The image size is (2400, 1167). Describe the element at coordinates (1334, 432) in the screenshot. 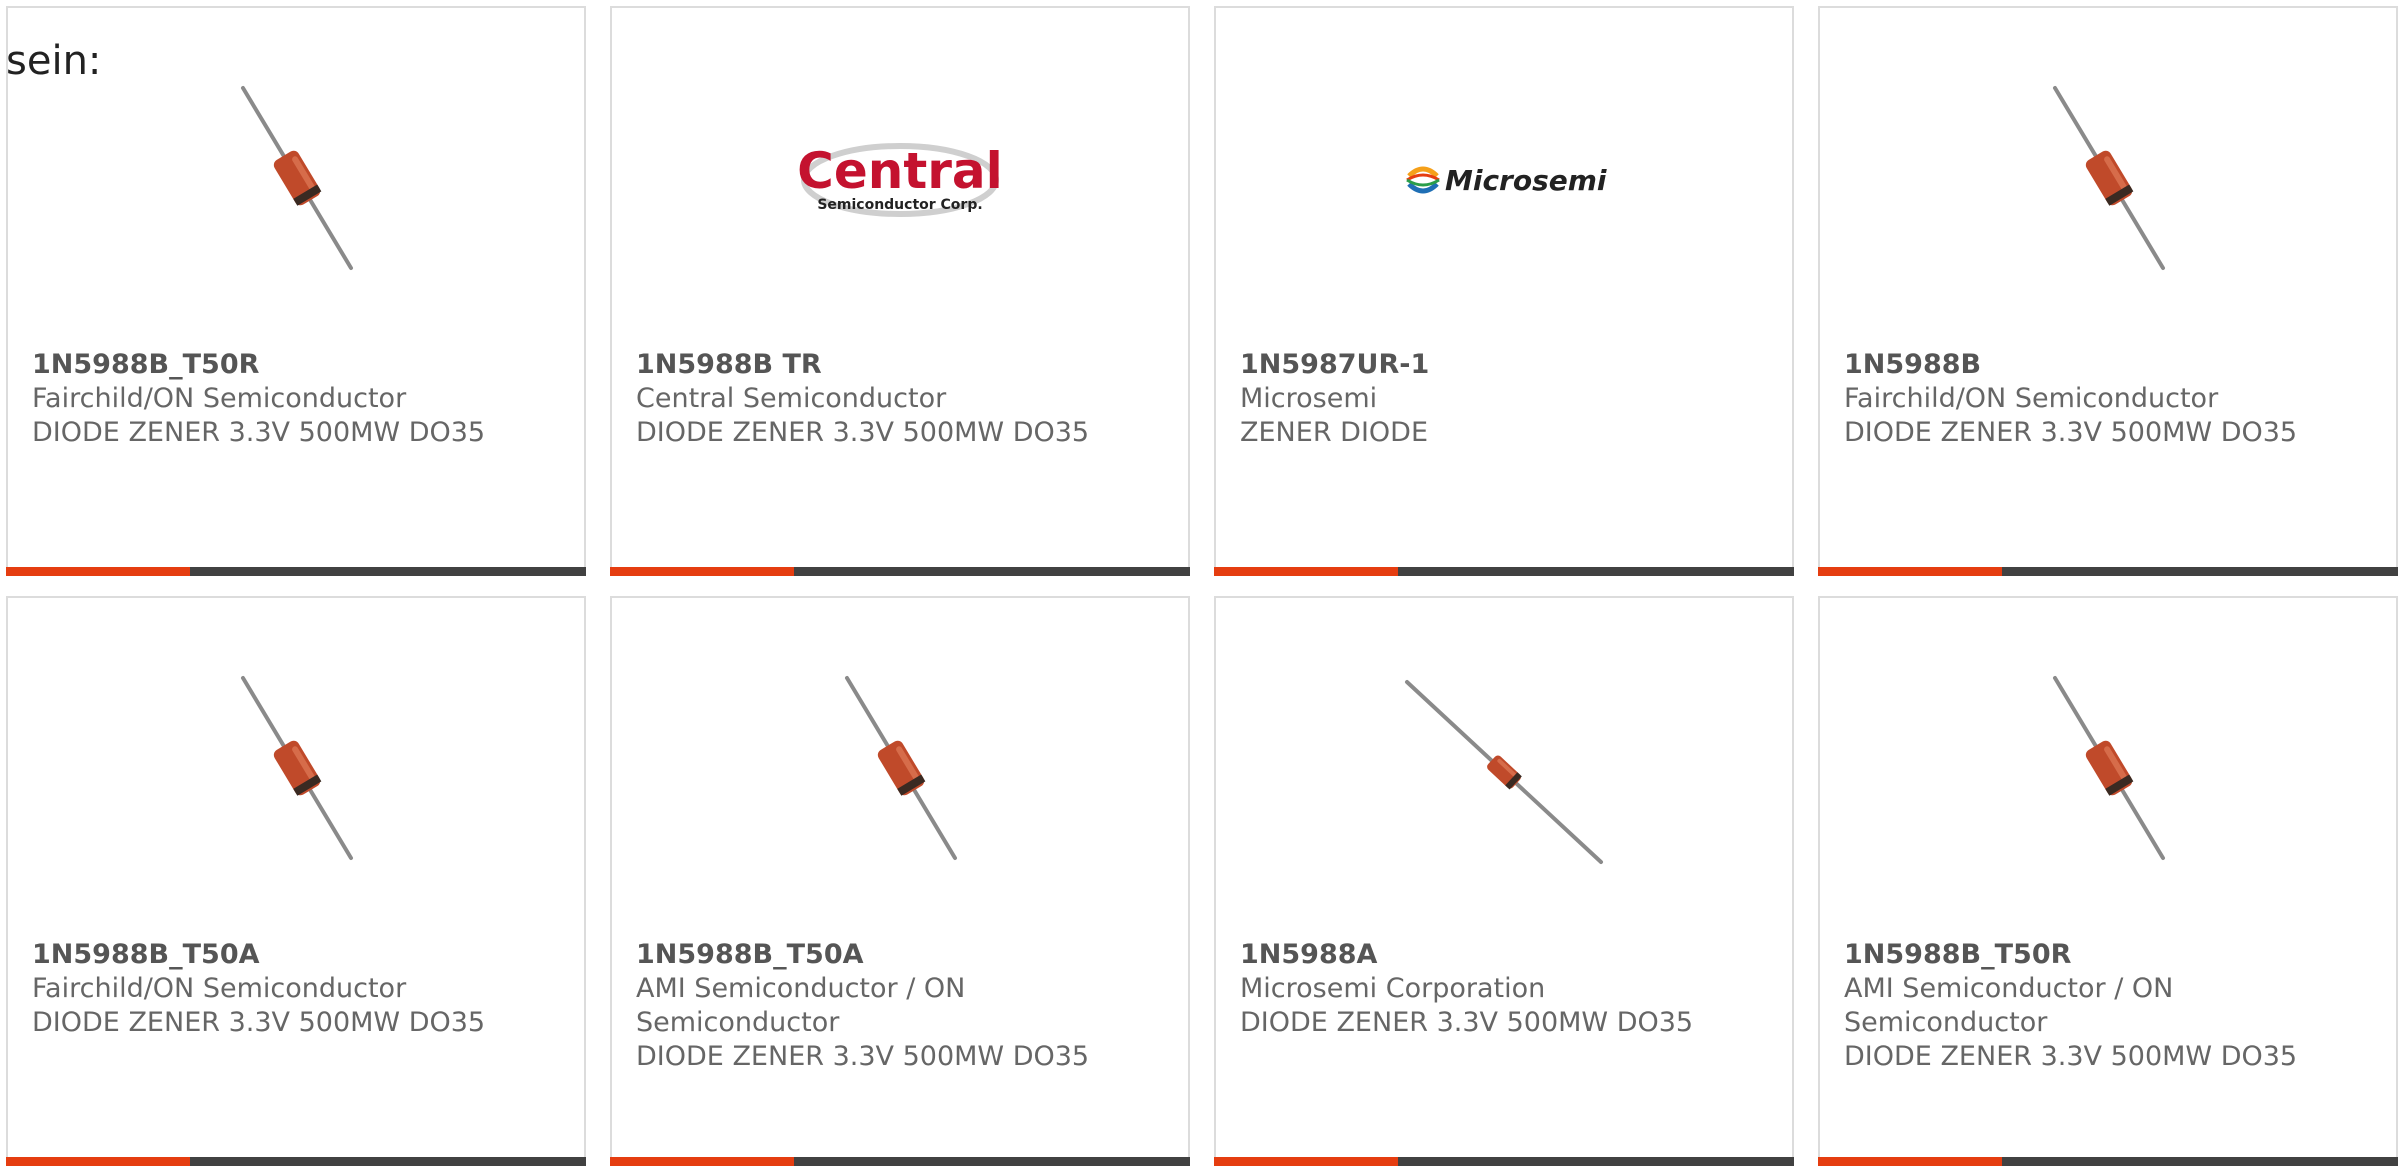

I see `description: ZENER DIODE` at that location.